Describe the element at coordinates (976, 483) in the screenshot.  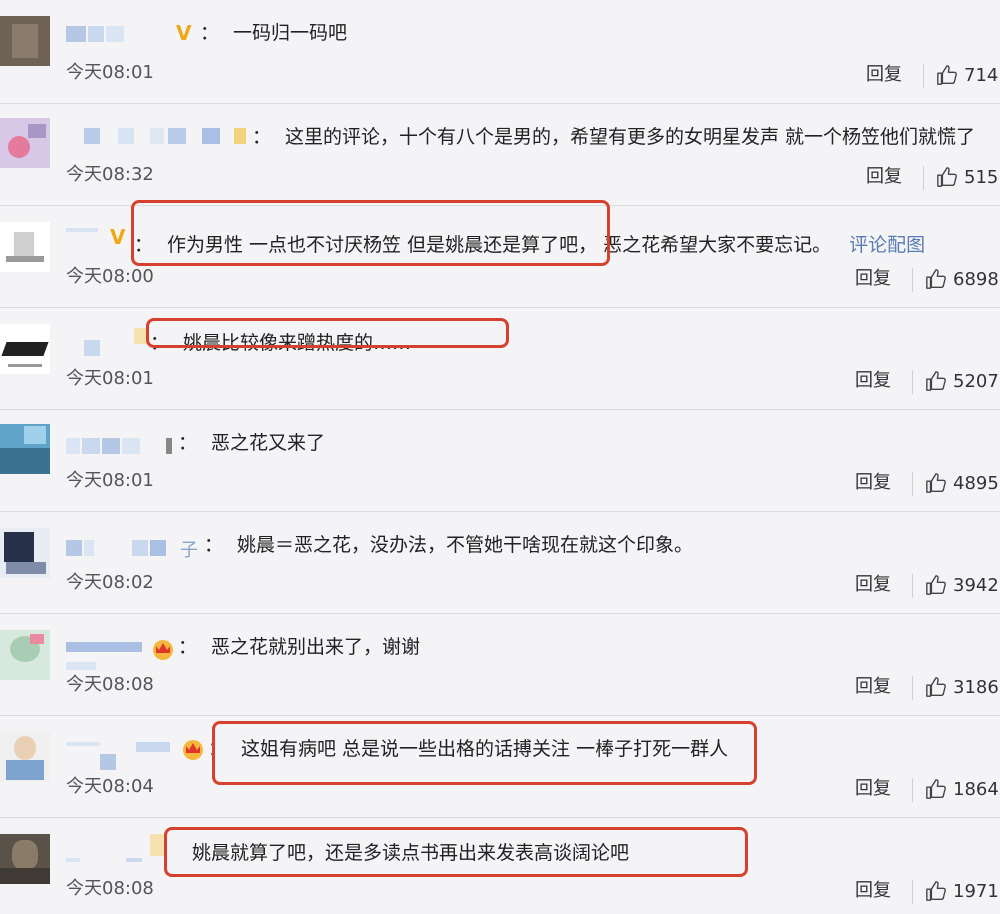
I see `like-count: 4895` at that location.